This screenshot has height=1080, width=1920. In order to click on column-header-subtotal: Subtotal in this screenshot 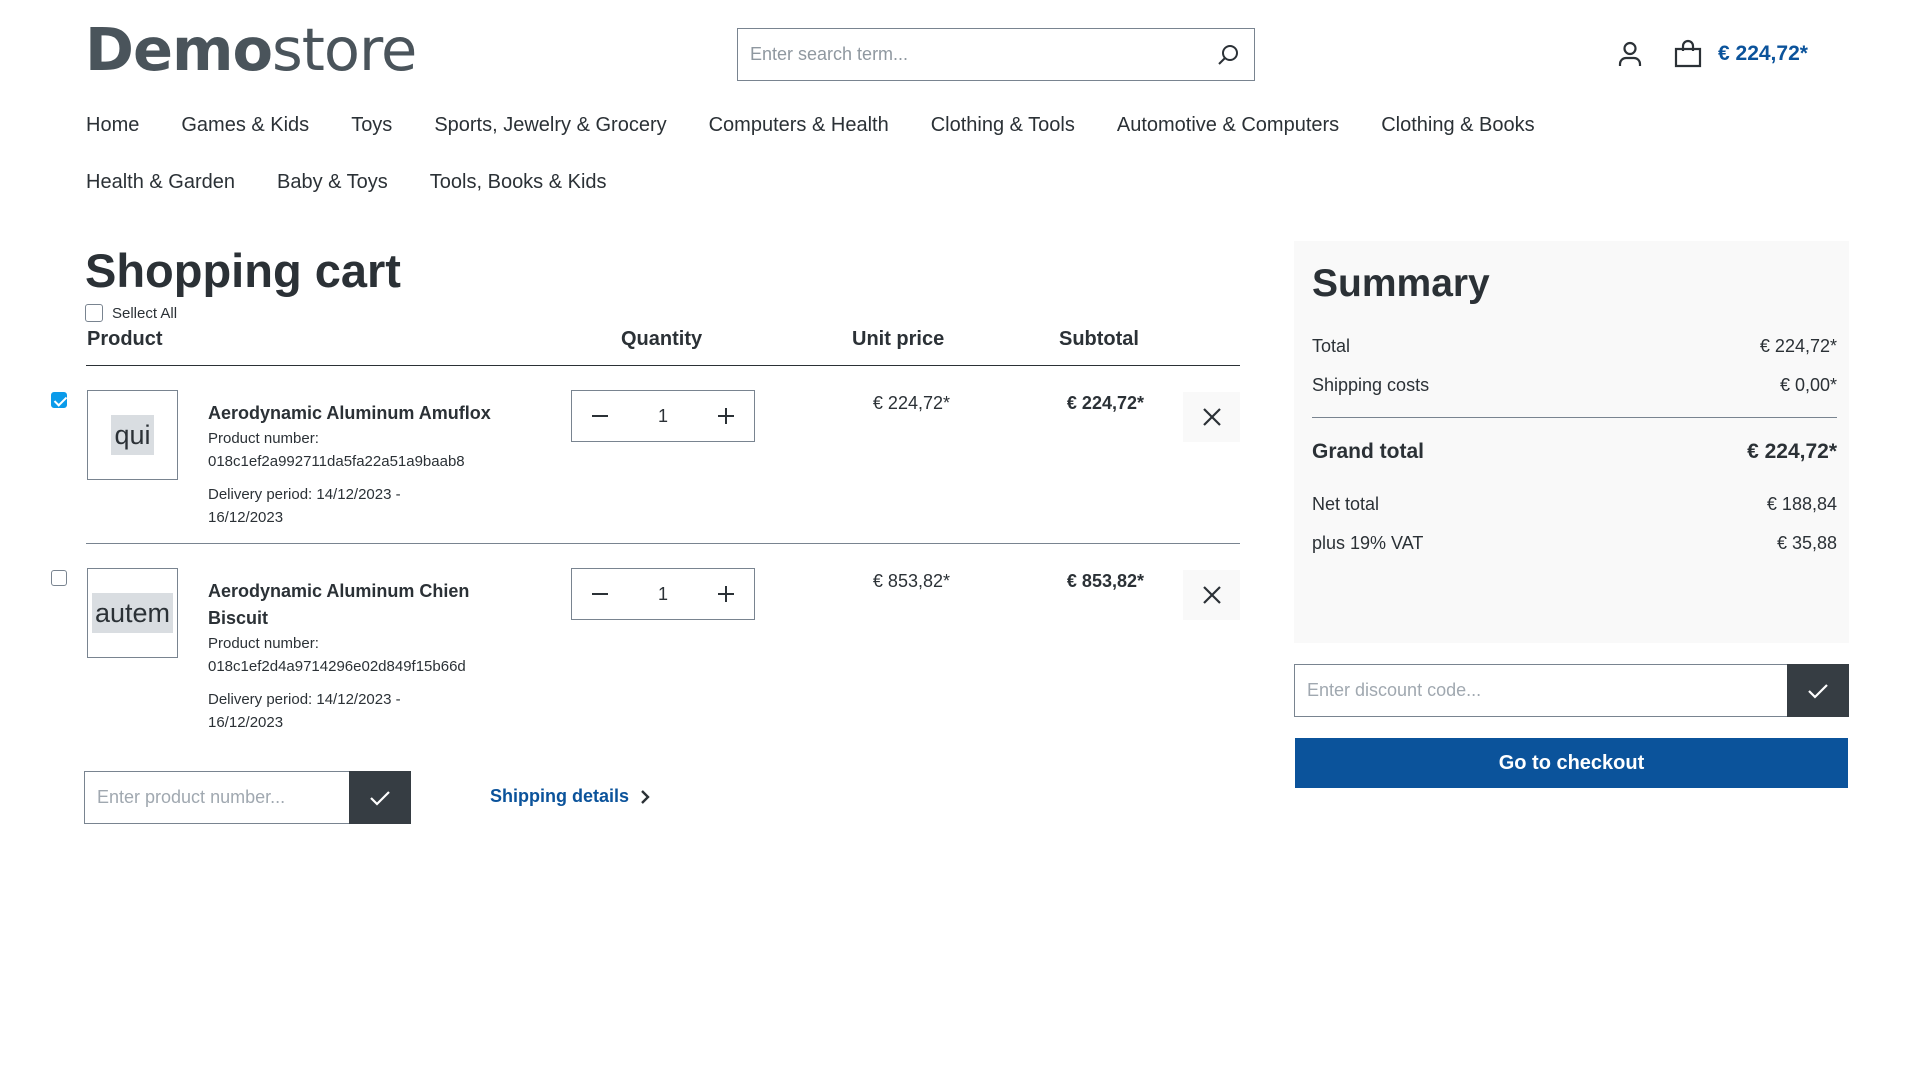, I will do `click(1099, 339)`.